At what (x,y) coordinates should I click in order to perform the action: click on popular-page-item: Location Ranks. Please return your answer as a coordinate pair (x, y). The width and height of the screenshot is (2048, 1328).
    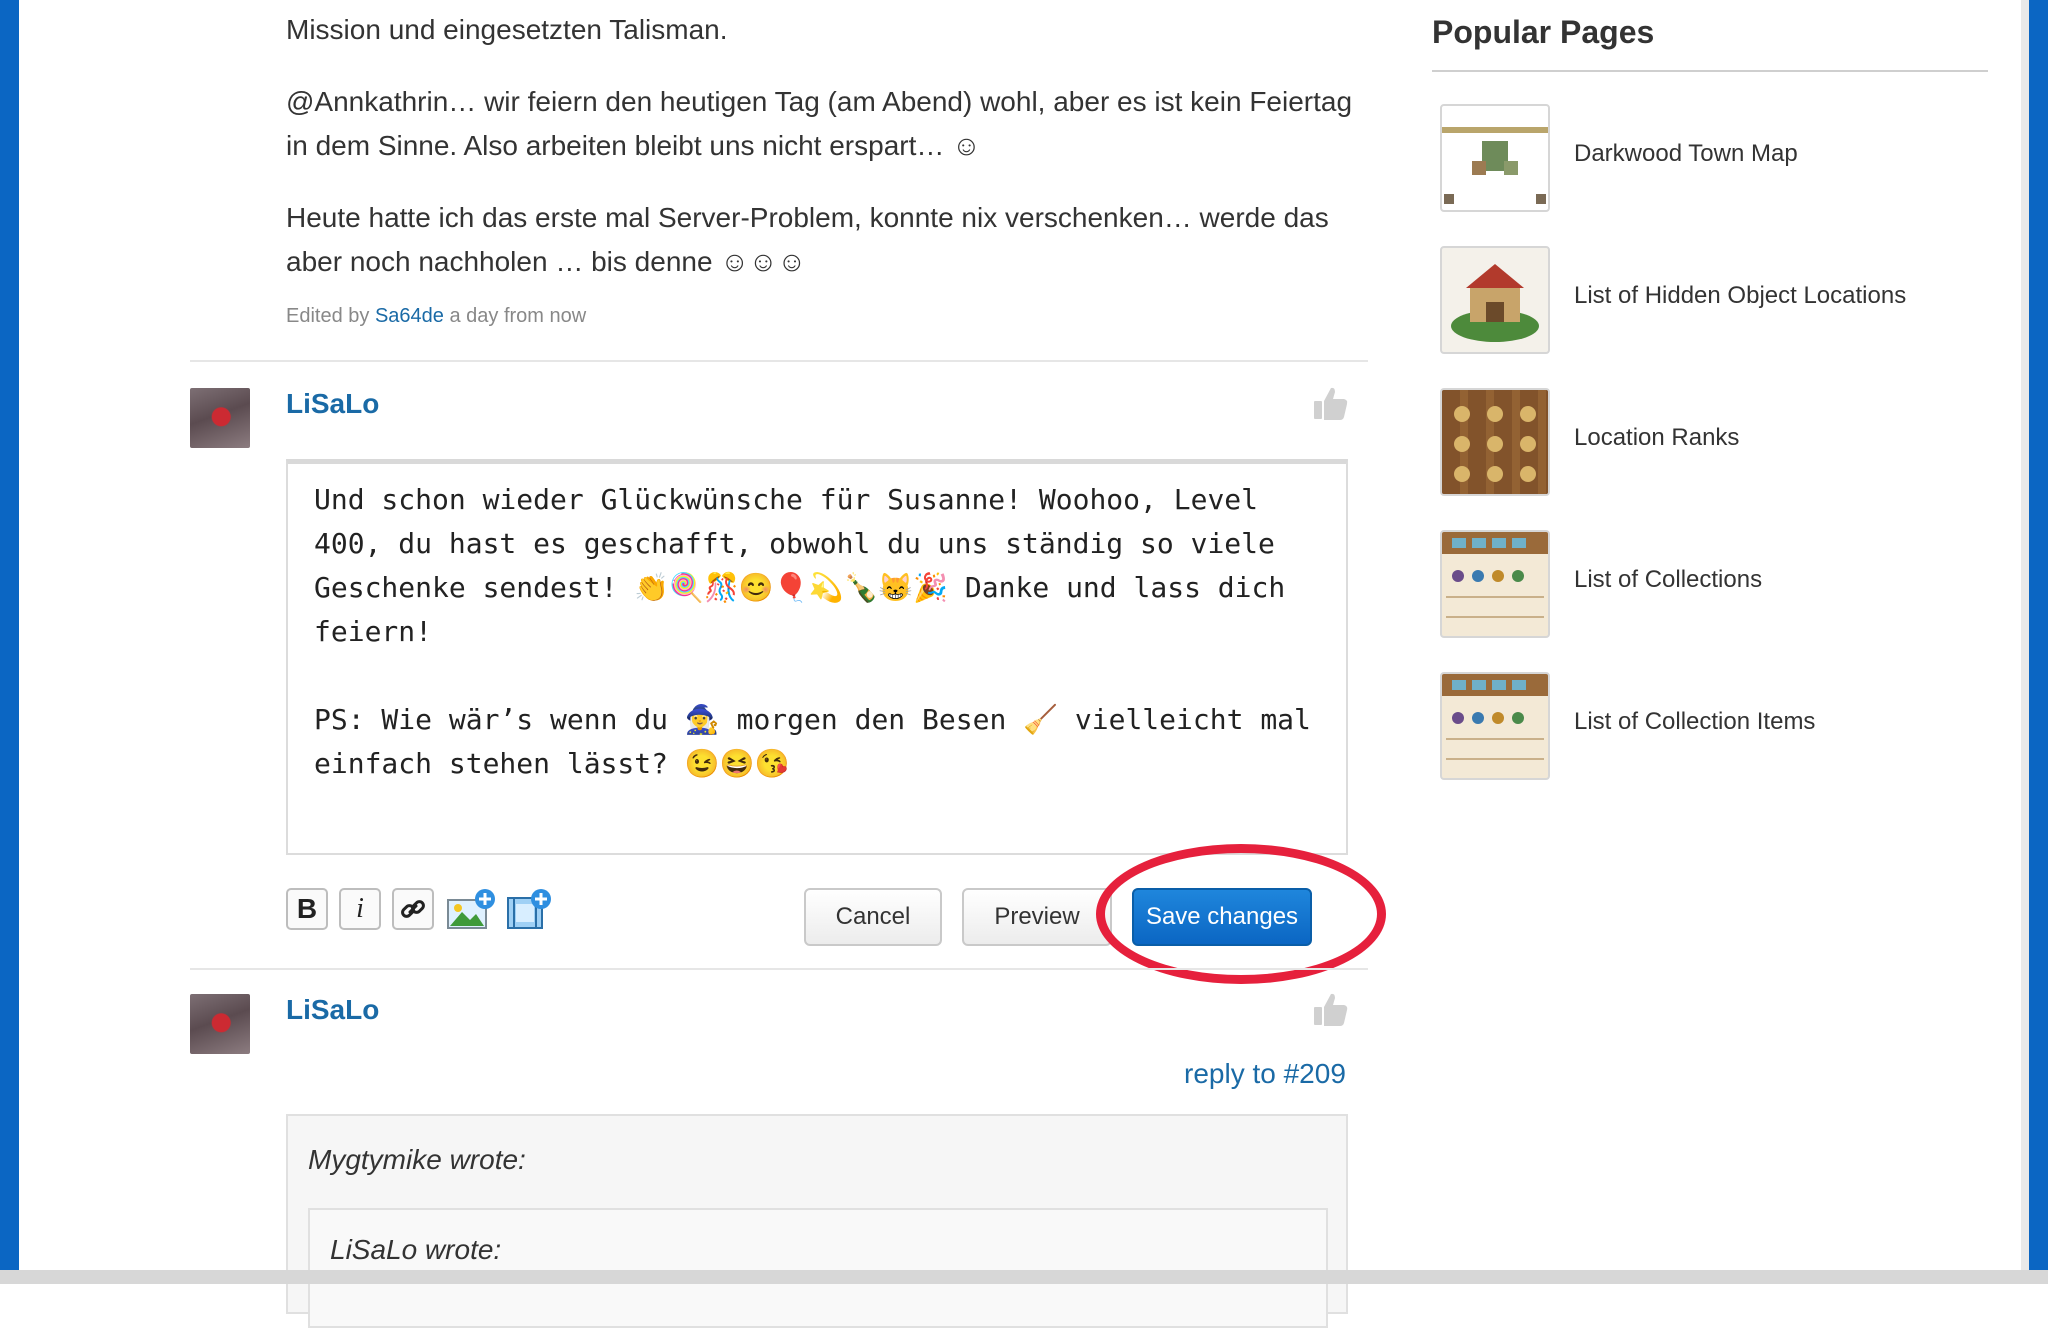
    Looking at the image, I should click on (1710, 443).